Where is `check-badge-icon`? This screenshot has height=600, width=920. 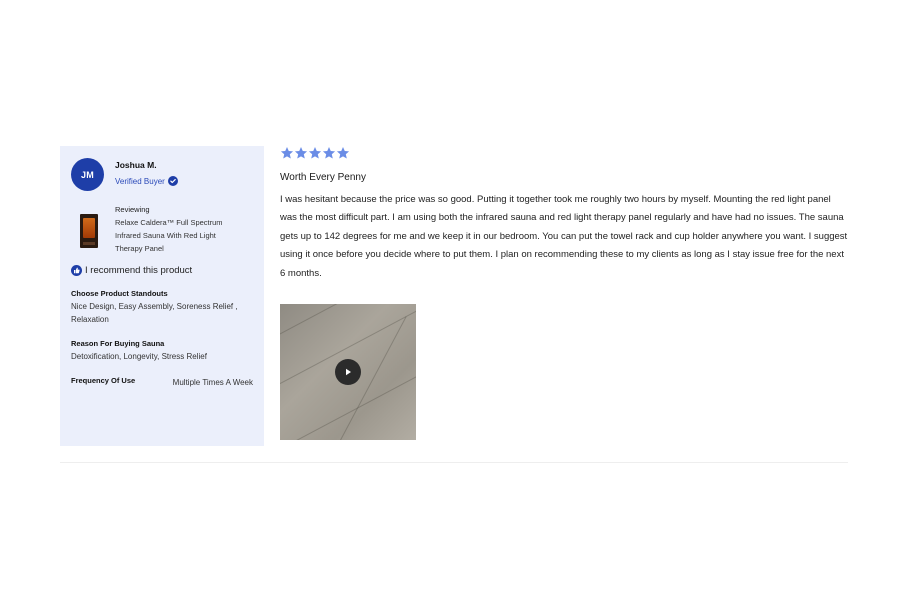
check-badge-icon is located at coordinates (172, 181).